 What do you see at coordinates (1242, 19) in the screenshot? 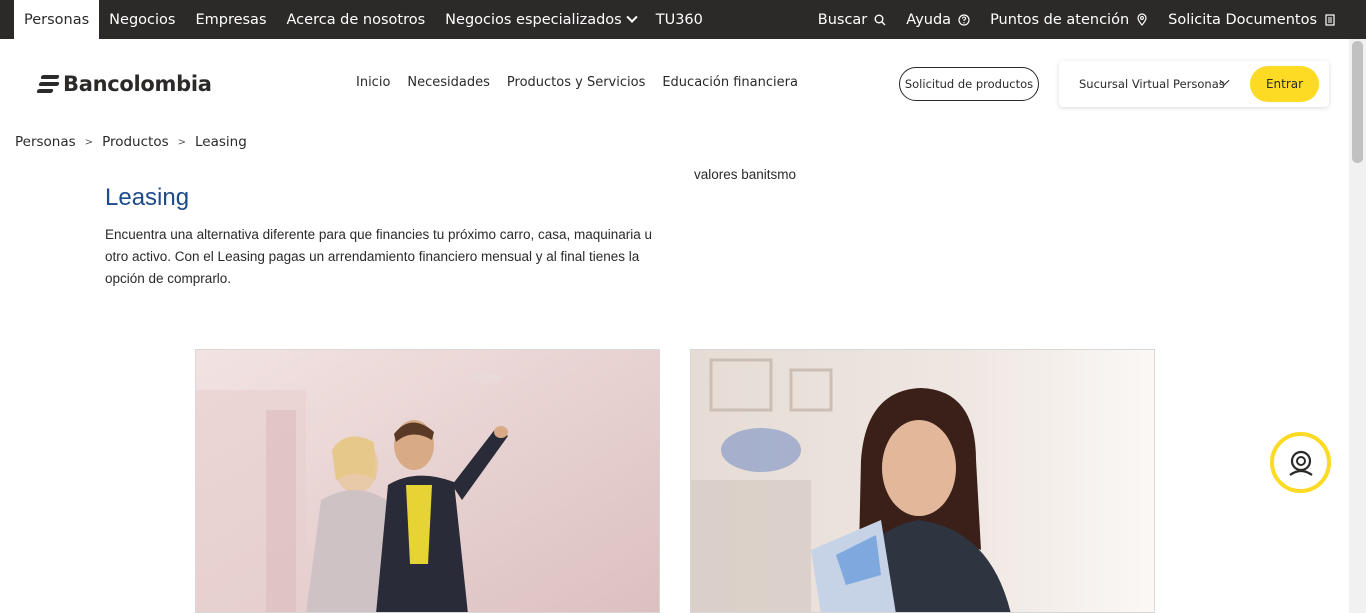
I see `documentos-label: Solicita Documentos` at bounding box center [1242, 19].